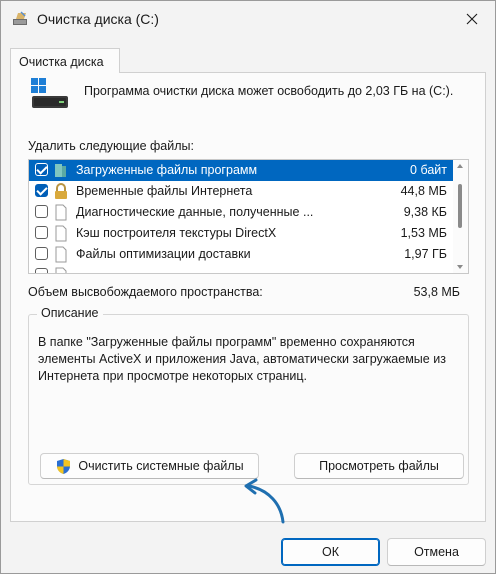  Describe the element at coordinates (248, 20) in the screenshot. I see `title-bar: Очистка диска (C:)` at that location.